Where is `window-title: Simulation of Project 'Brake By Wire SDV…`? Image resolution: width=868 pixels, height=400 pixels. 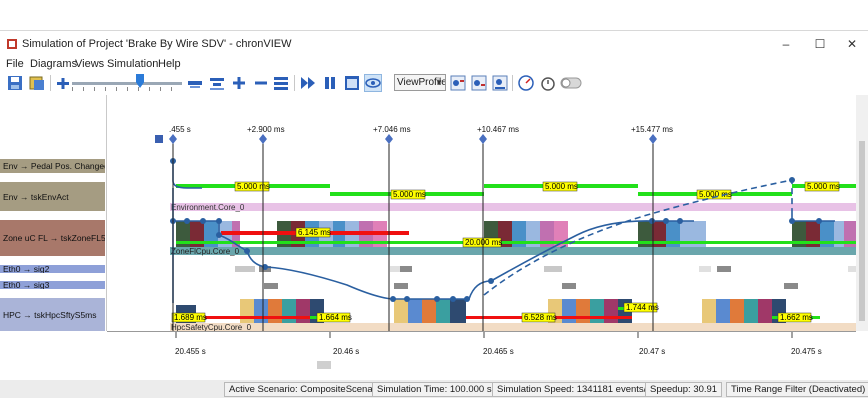
window-title: Simulation of Project 'Brake By Wire SDV… is located at coordinates (157, 44).